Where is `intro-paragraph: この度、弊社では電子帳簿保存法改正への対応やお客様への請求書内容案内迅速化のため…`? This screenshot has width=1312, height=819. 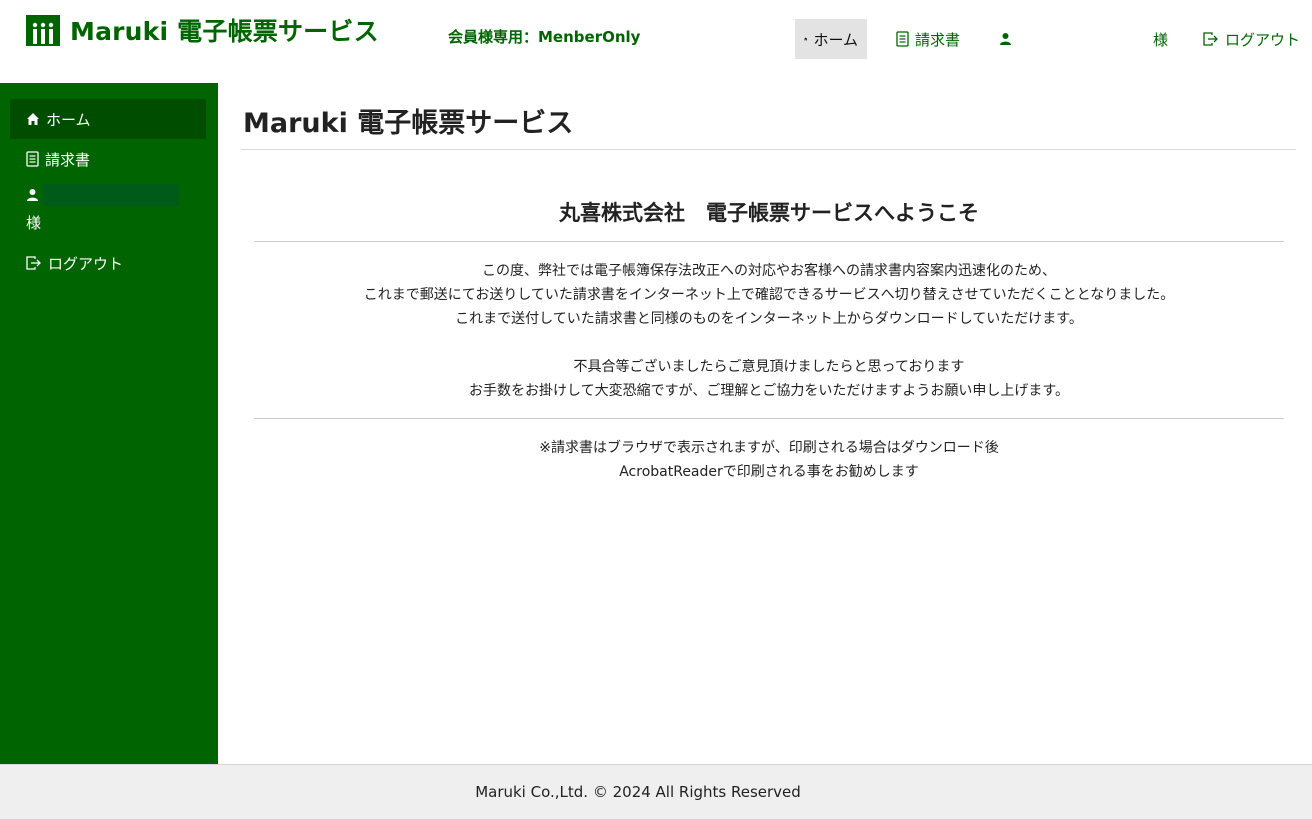 intro-paragraph: この度、弊社では電子帳簿保存法改正への対応やお客様への請求書内容案内迅速化のため… is located at coordinates (769, 295).